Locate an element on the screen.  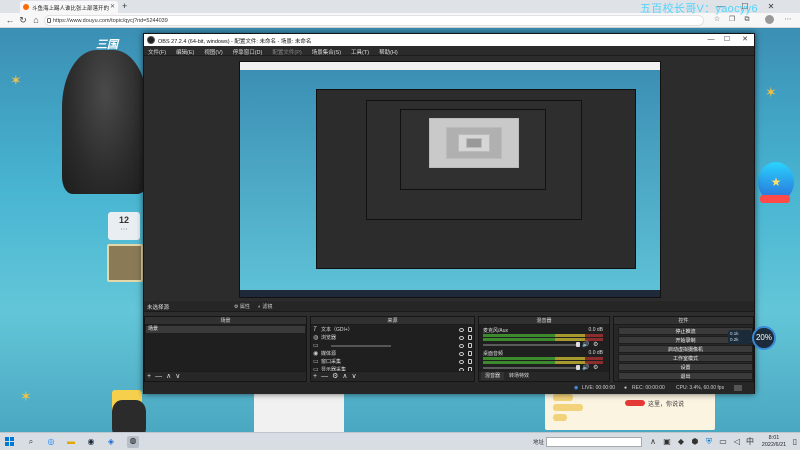
desktop-audio-volume-slider is located at coordinates (531, 367).